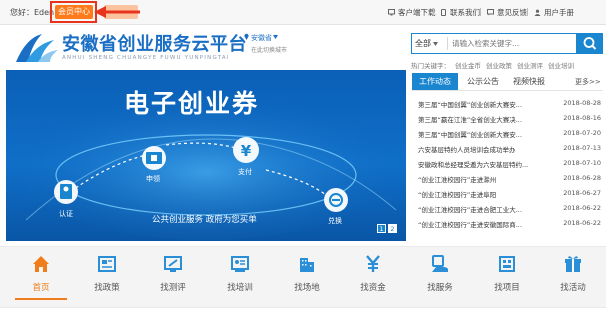 The image size is (606, 317). Describe the element at coordinates (588, 82) in the screenshot. I see `news-more-link: 更多>>` at that location.